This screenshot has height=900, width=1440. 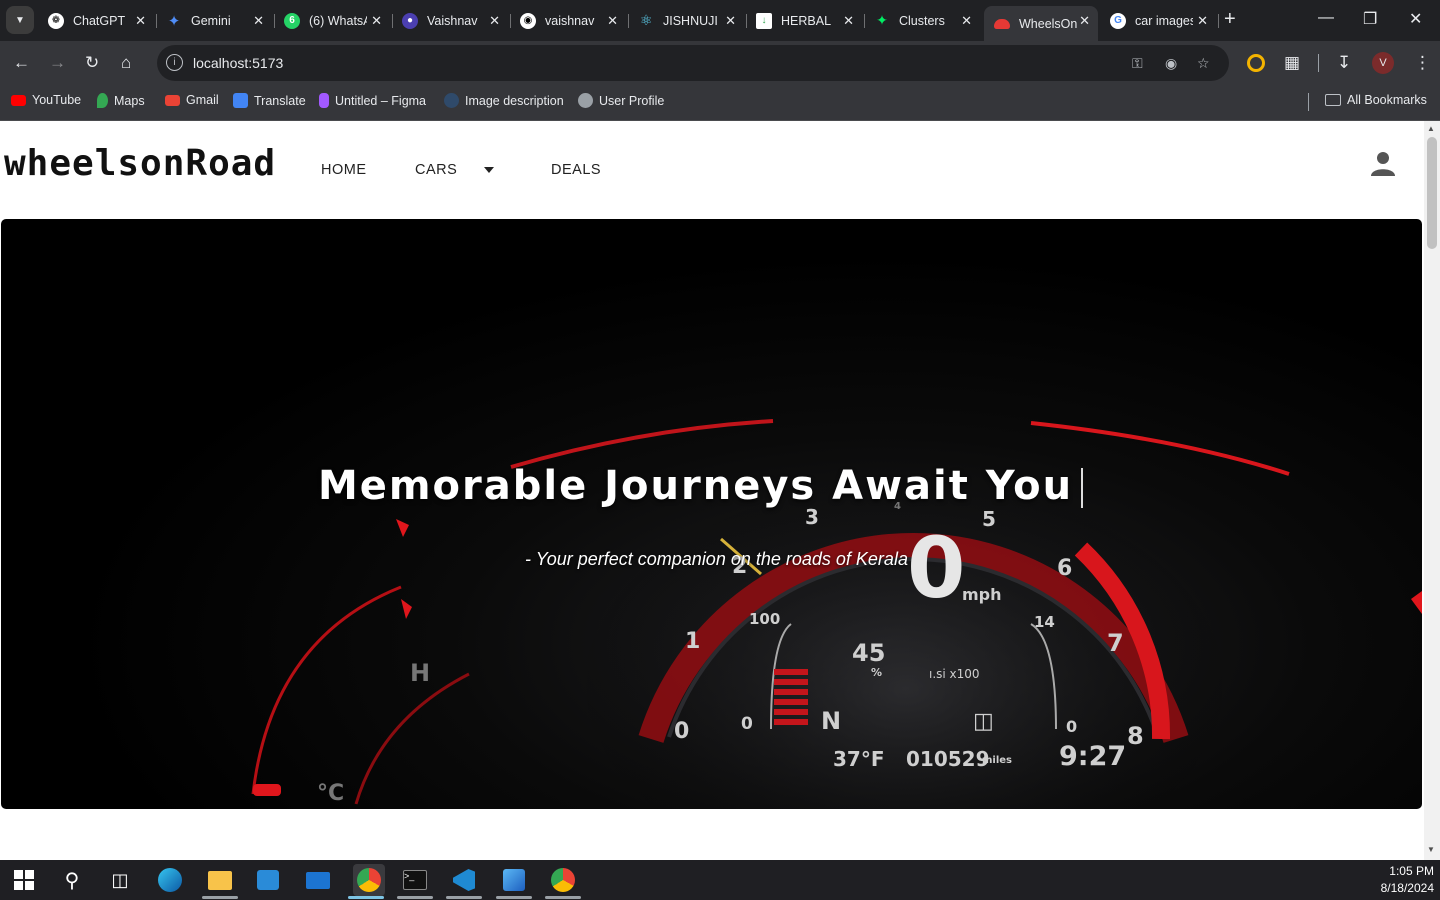 What do you see at coordinates (983, 721) in the screenshot?
I see `transmission-icon: ◫` at bounding box center [983, 721].